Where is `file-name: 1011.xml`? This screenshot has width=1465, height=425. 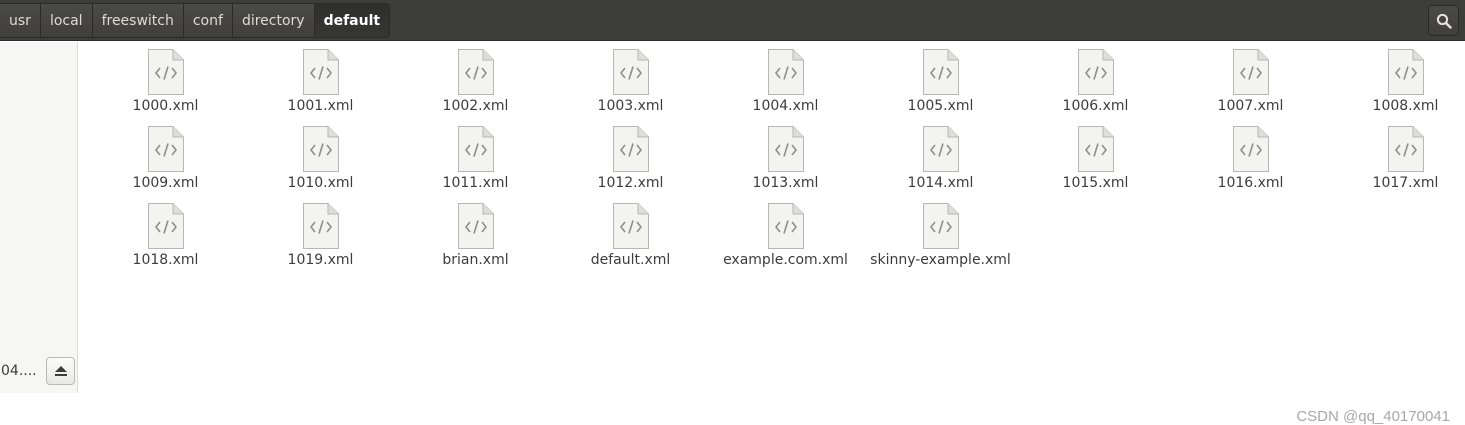
file-name: 1011.xml is located at coordinates (475, 183).